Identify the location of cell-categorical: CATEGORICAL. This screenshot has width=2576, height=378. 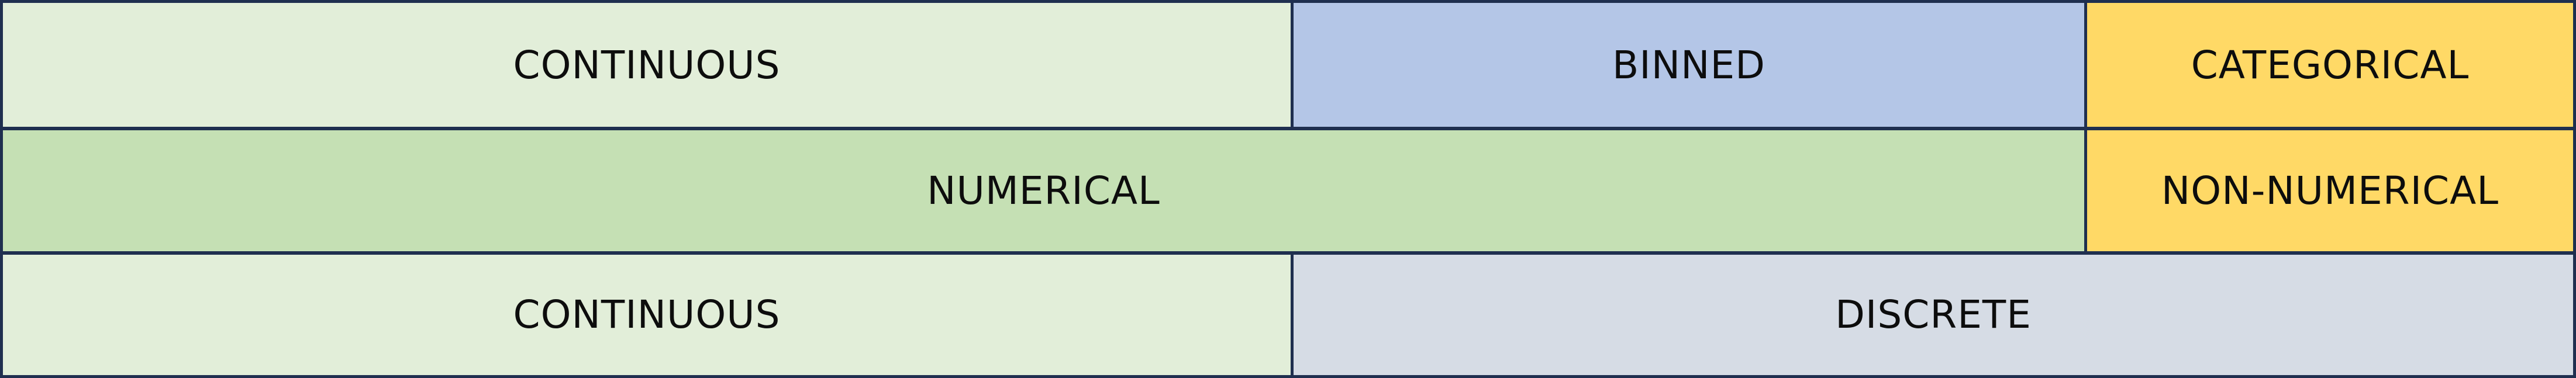
(2329, 65).